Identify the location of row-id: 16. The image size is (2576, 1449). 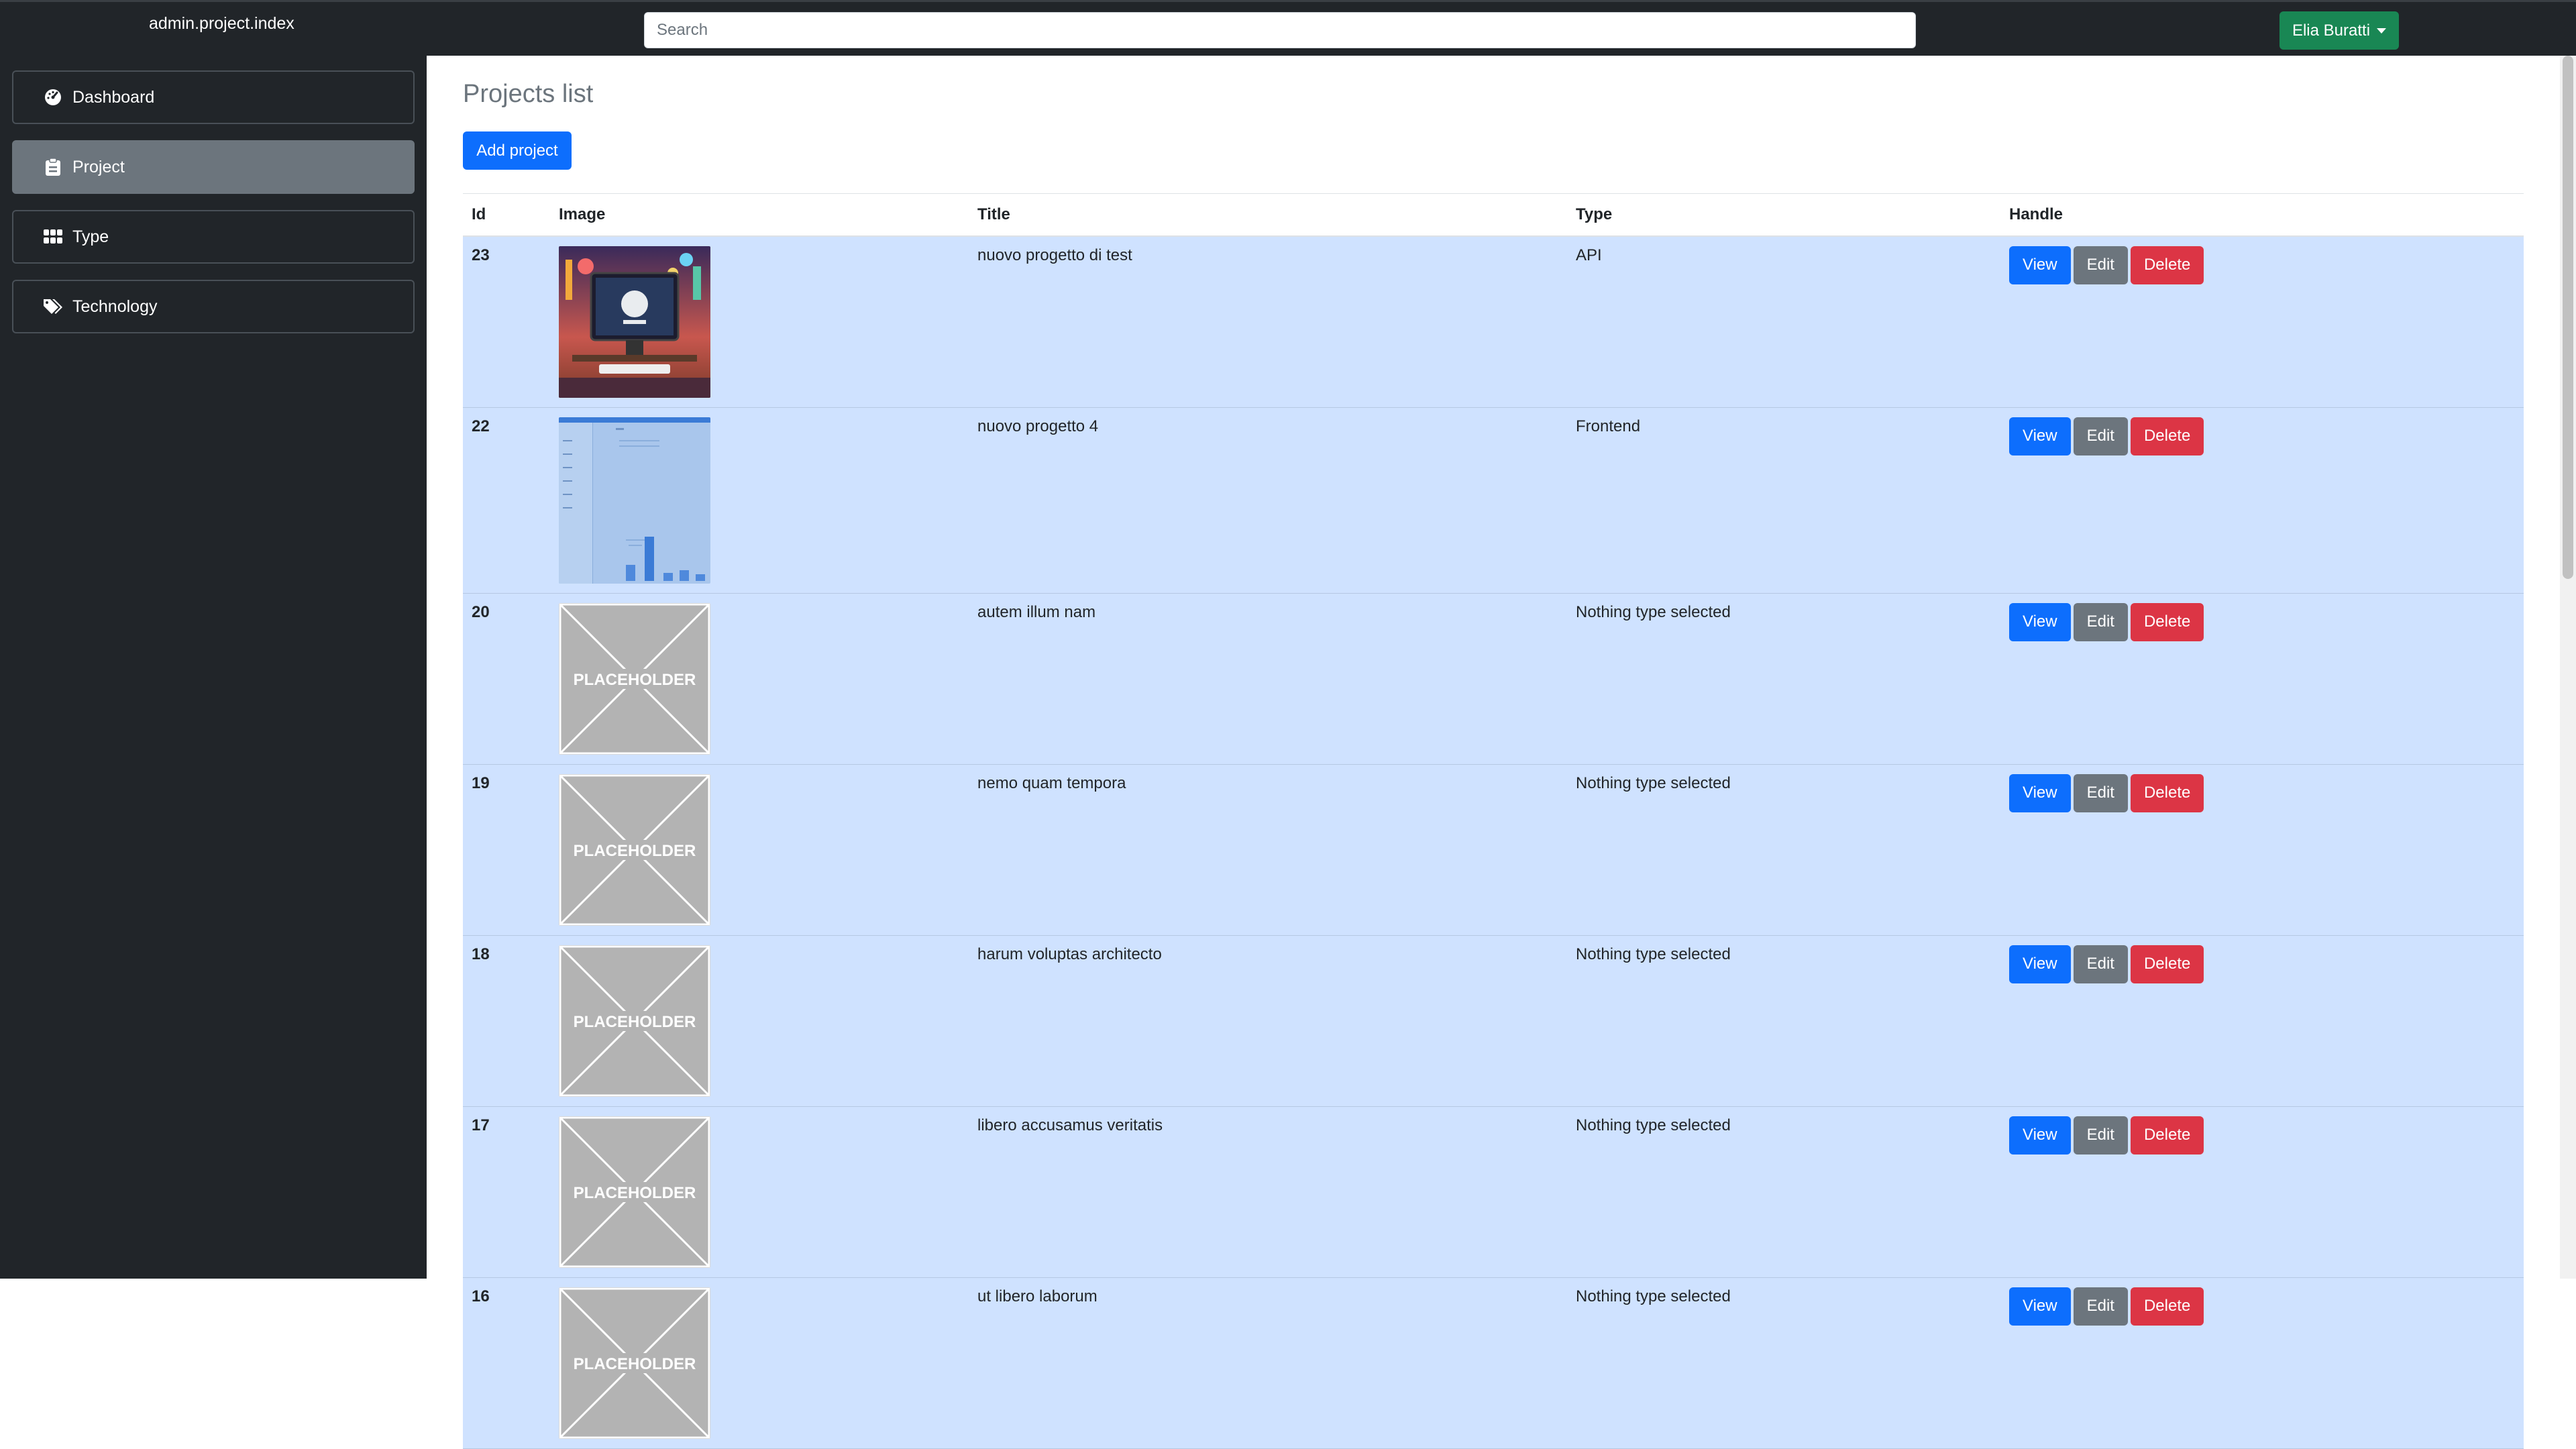
(506, 1363).